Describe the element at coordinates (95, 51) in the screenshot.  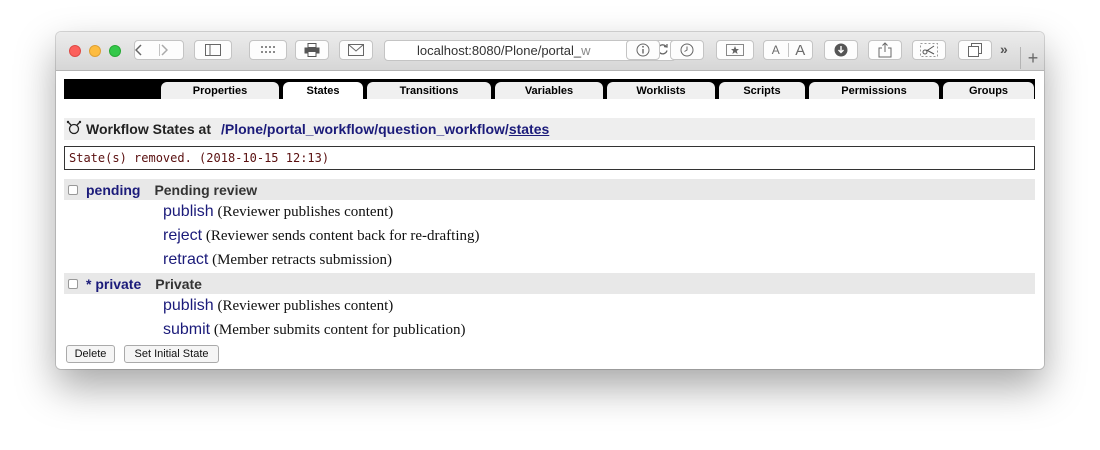
I see `minimize-window-button` at that location.